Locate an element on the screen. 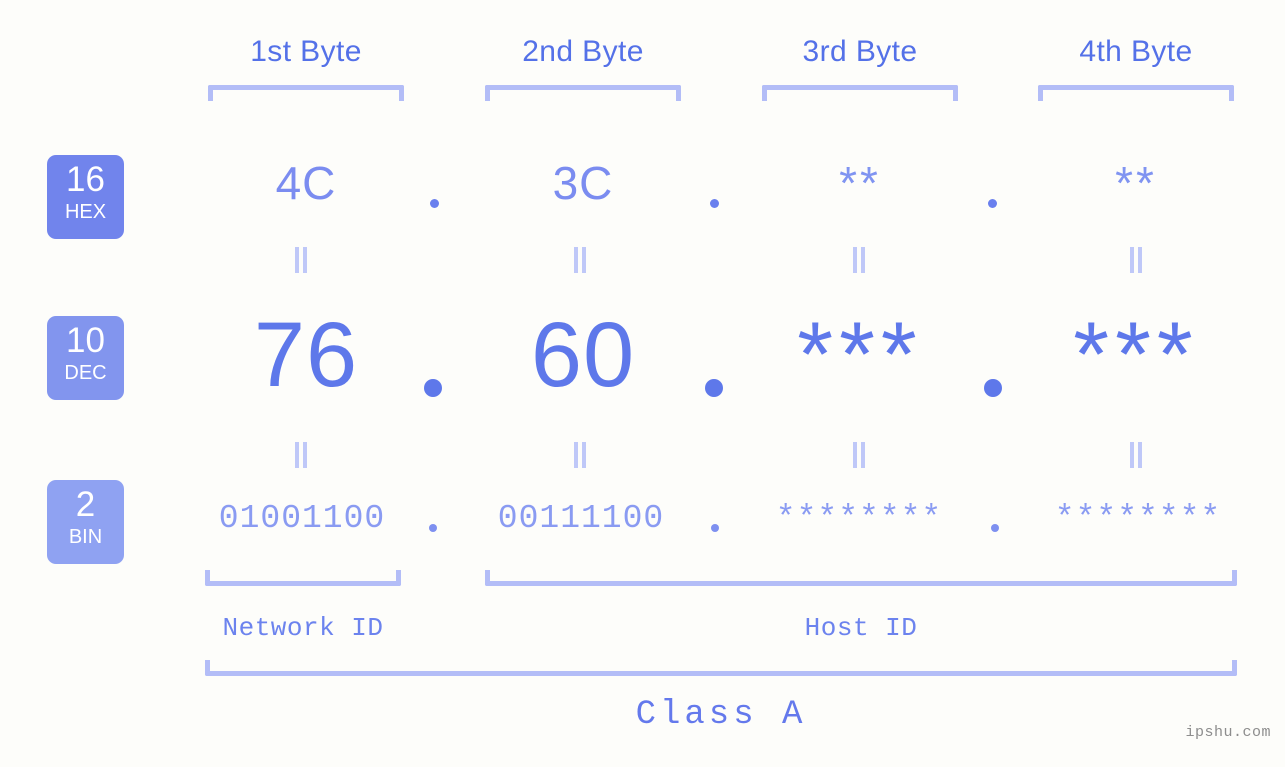 The image size is (1285, 767). base-badge-dec: 10 DEC is located at coordinates (85, 358).